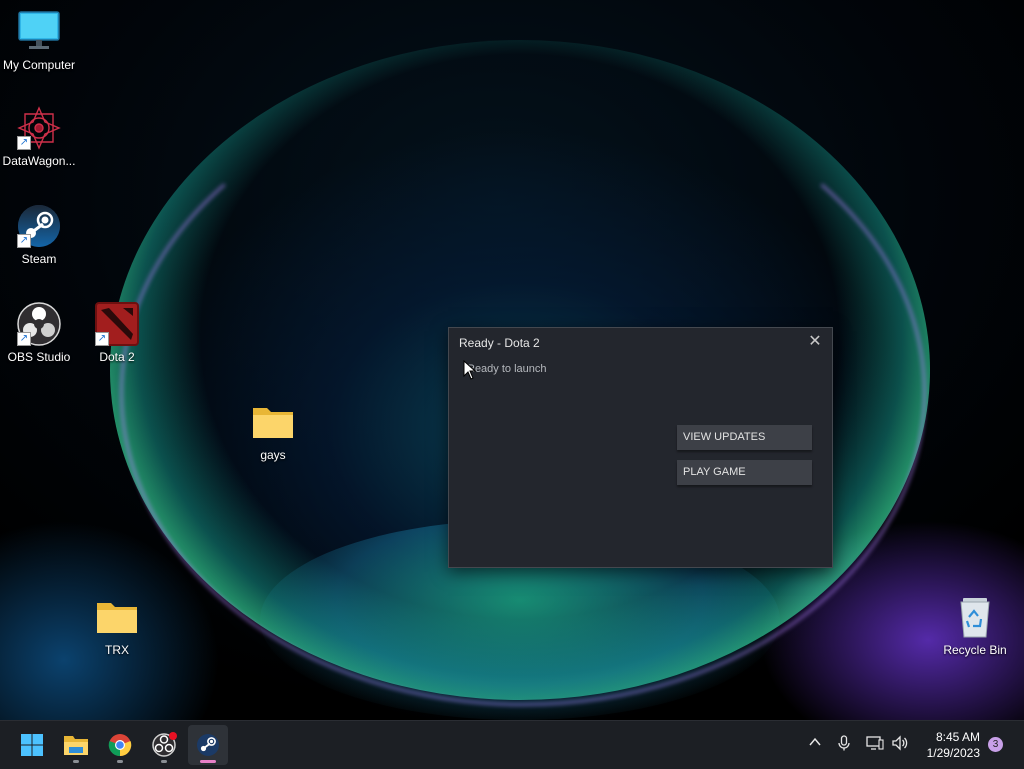  I want to click on file-explorer-icon, so click(76, 745).